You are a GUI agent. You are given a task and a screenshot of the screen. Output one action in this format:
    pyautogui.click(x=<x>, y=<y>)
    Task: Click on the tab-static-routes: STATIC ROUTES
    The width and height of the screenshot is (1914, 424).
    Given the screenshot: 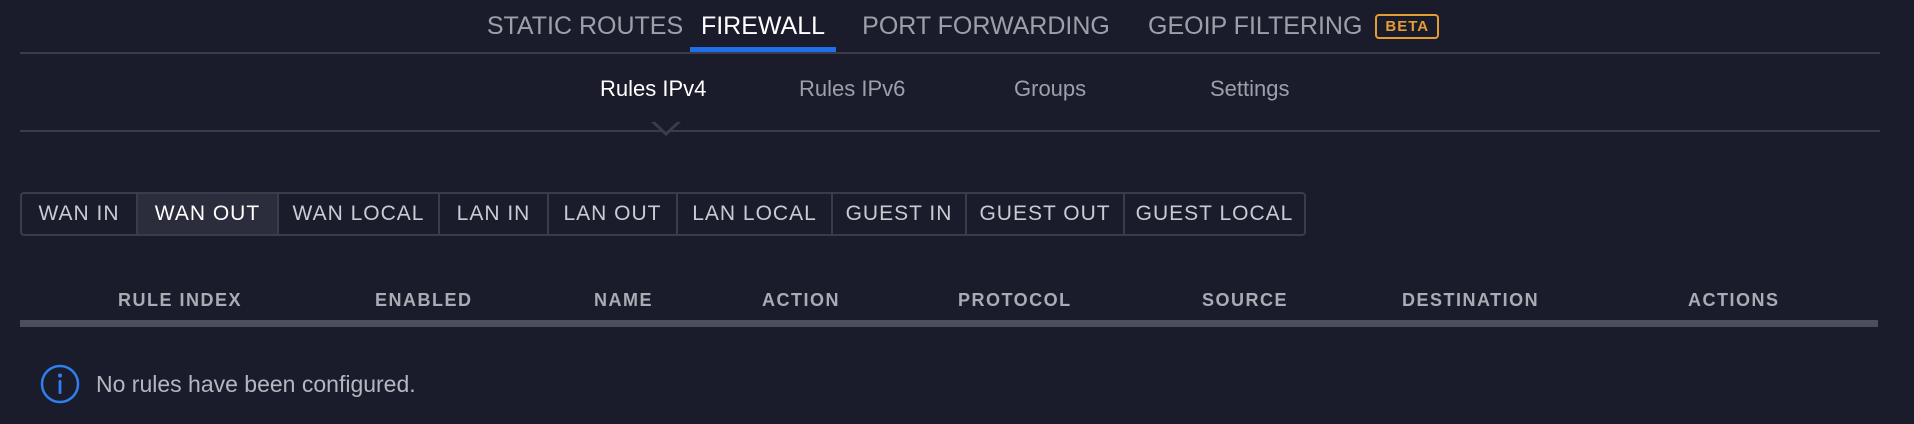 What is the action you would take?
    pyautogui.click(x=585, y=26)
    